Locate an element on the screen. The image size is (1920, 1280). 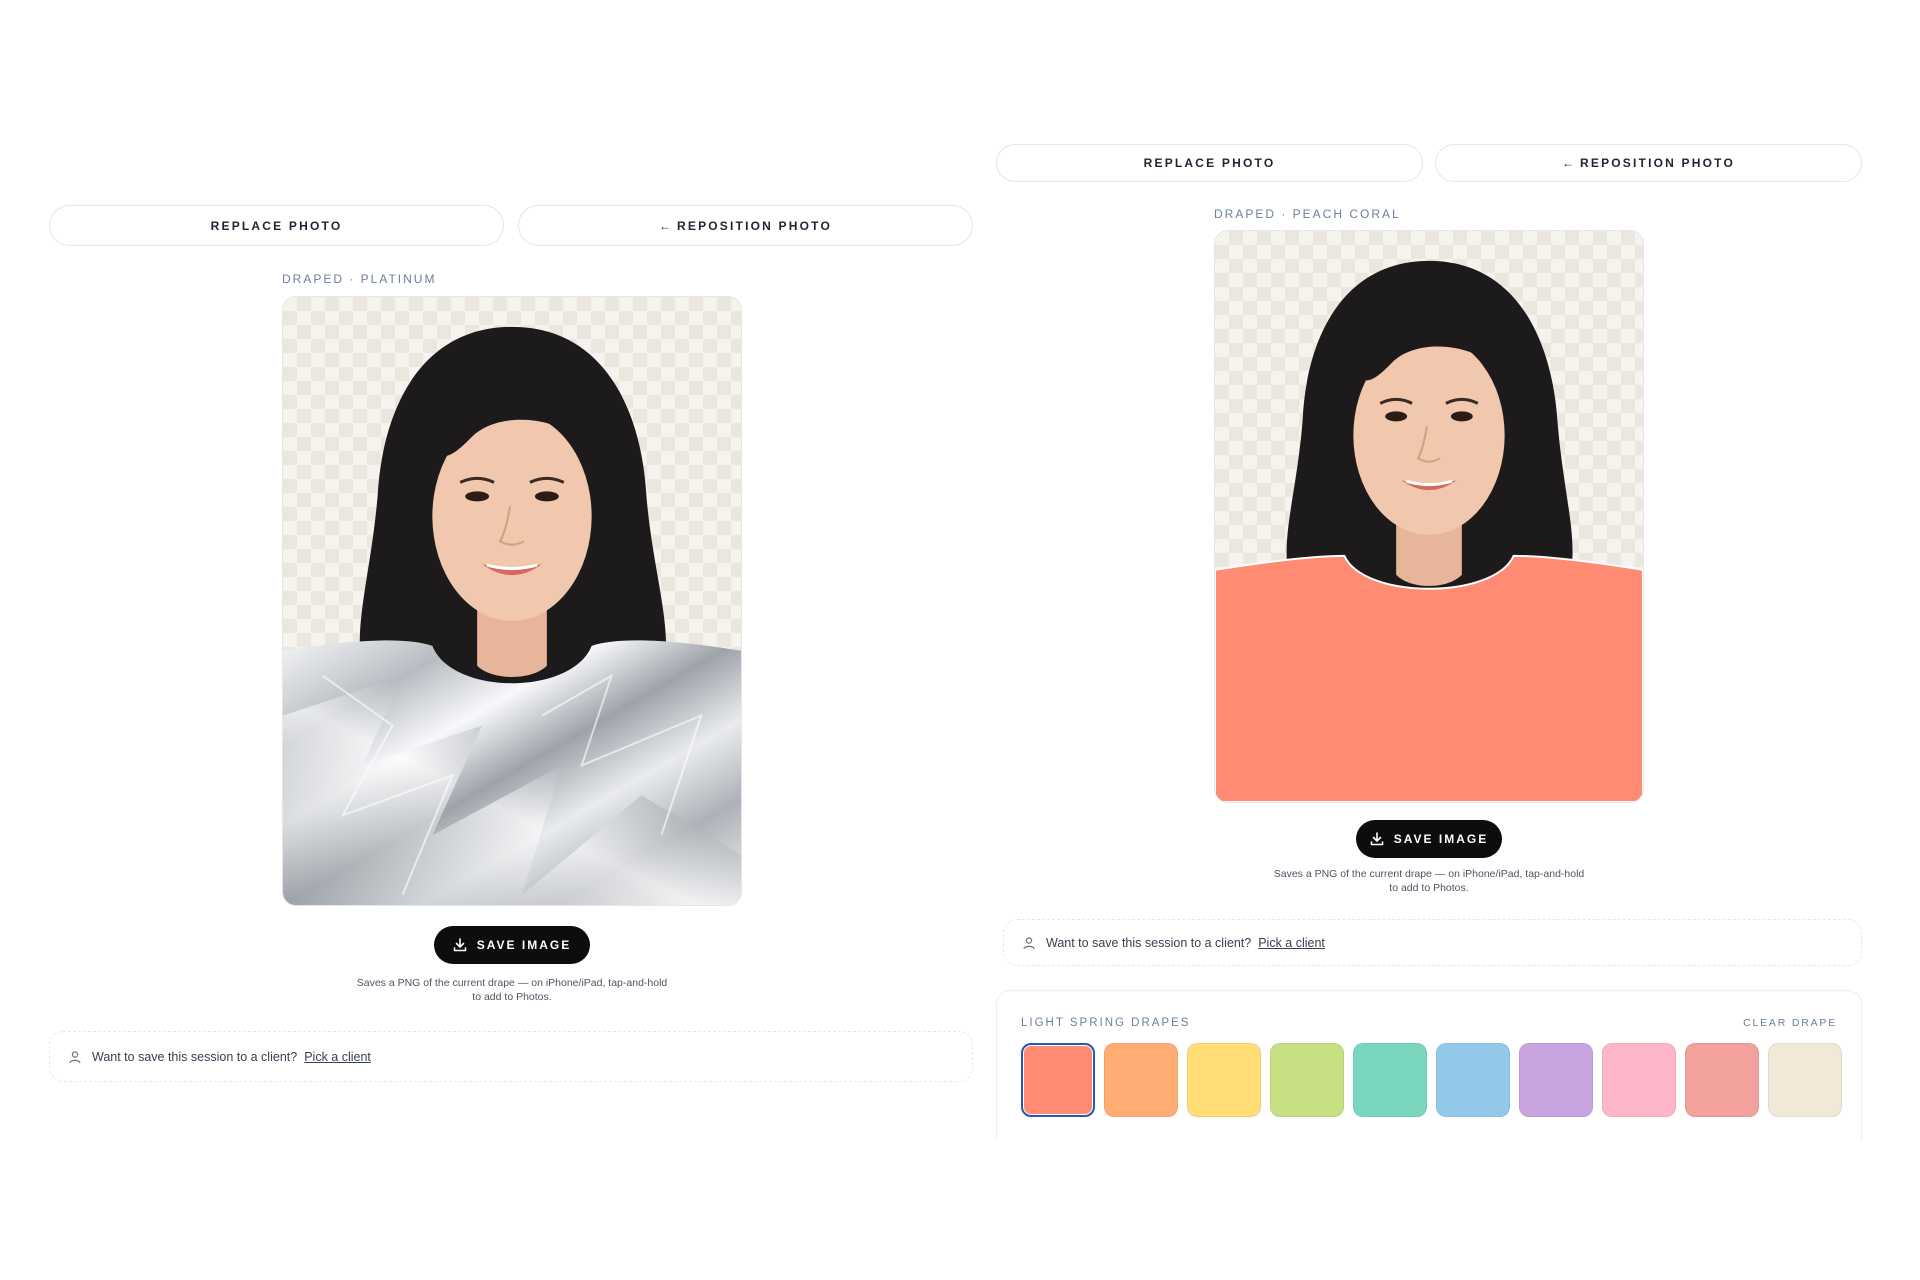
drape-caption: DRAPED · PEACH CORAL is located at coordinates (1307, 214).